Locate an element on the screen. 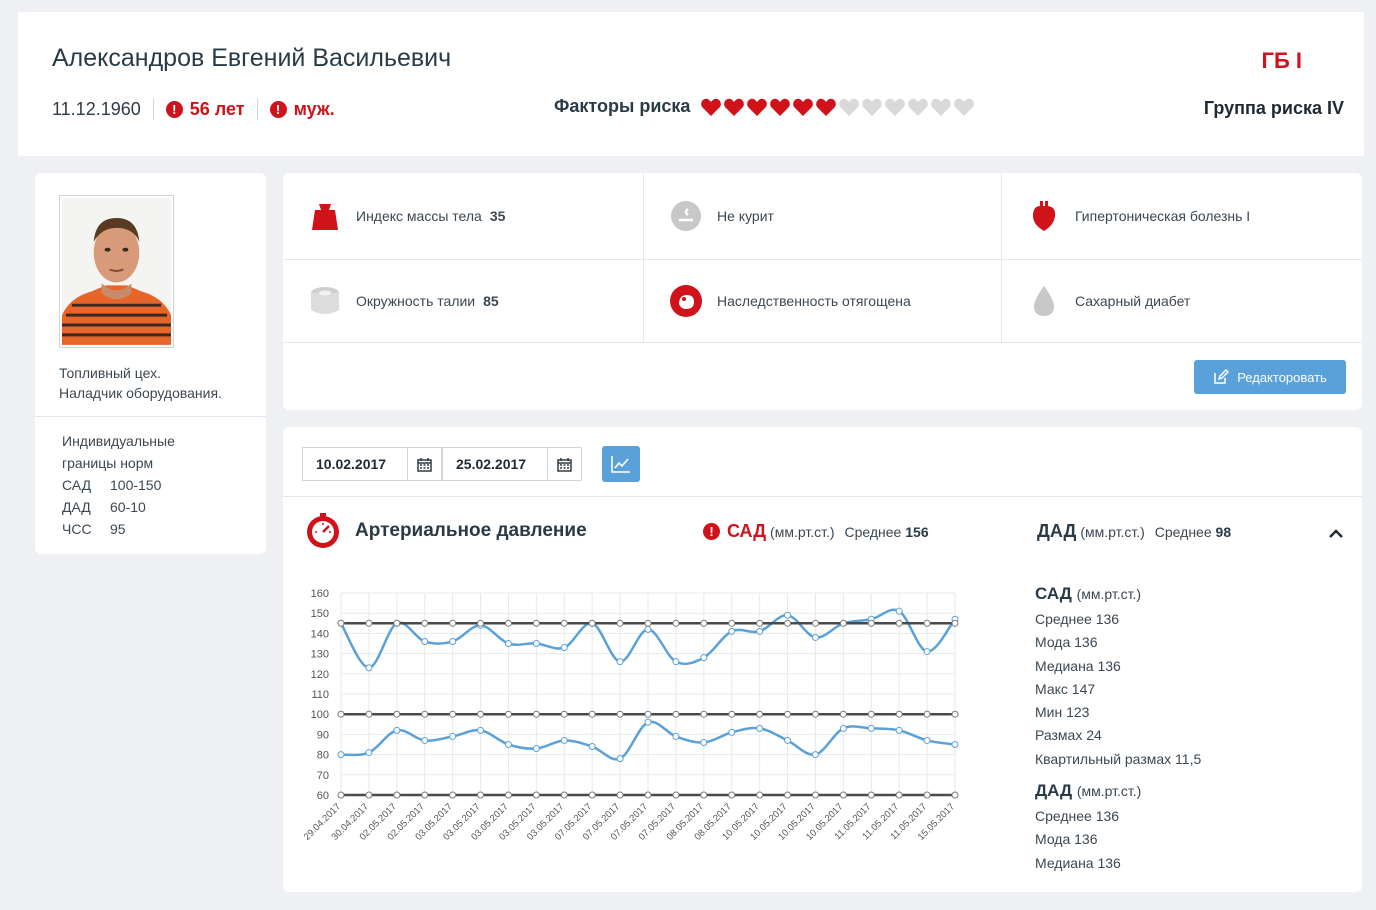 The height and width of the screenshot is (910, 1376). dad-average-value: 98 is located at coordinates (1223, 531).